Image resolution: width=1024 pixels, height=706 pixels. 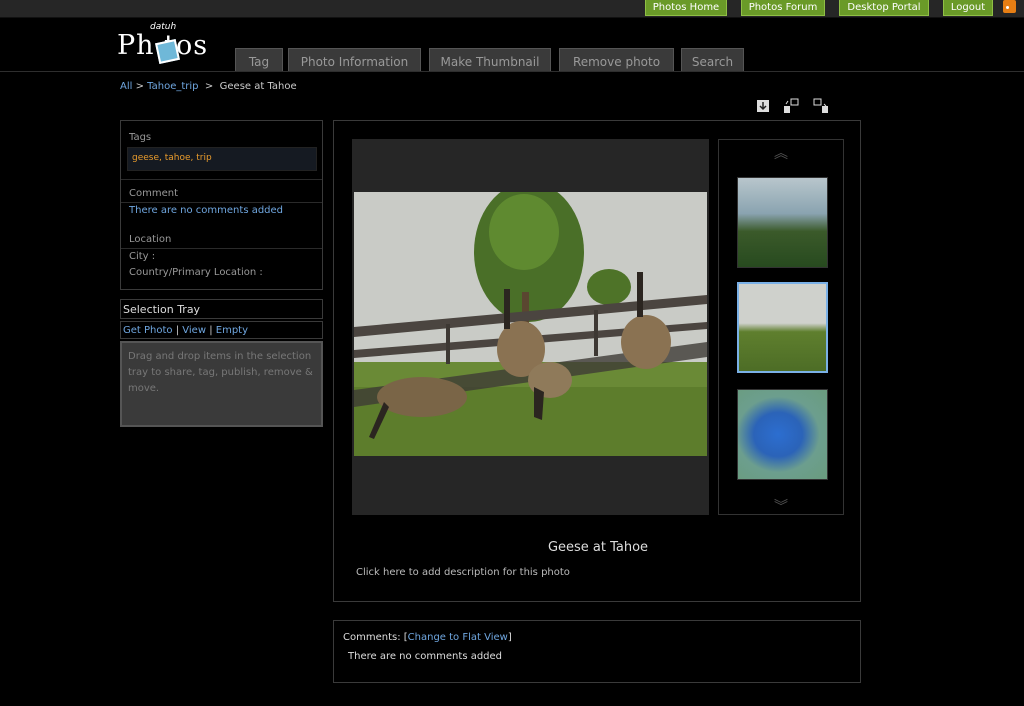 What do you see at coordinates (372, 637) in the screenshot?
I see `comments-label: Comments:` at bounding box center [372, 637].